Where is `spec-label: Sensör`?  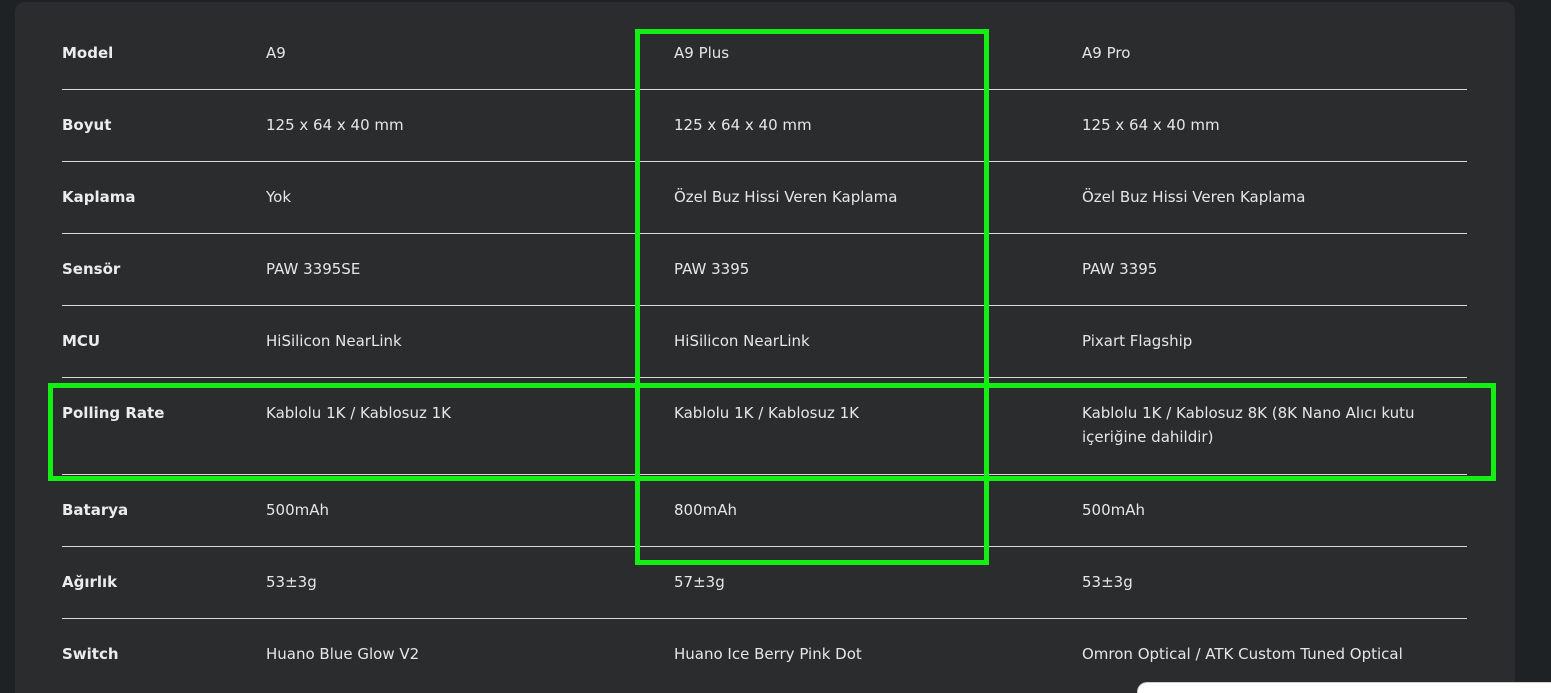
spec-label: Sensör is located at coordinates (91, 269).